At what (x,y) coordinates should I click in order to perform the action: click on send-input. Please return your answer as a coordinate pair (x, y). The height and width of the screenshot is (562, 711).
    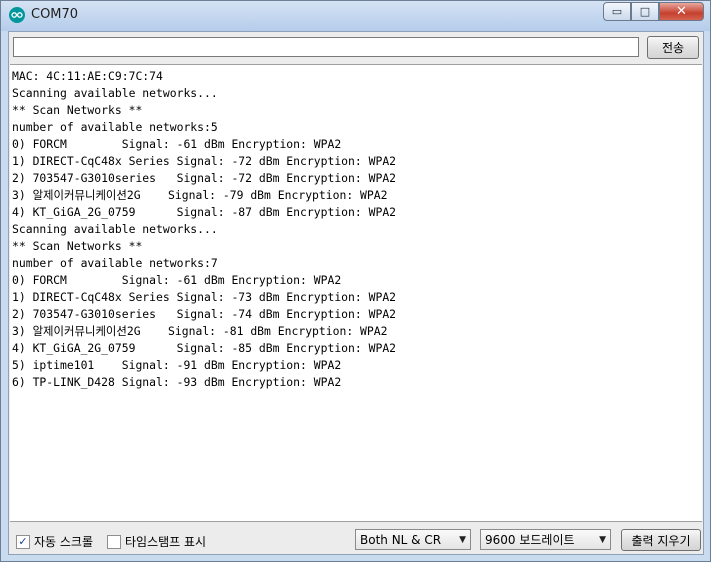
    Looking at the image, I should click on (326, 47).